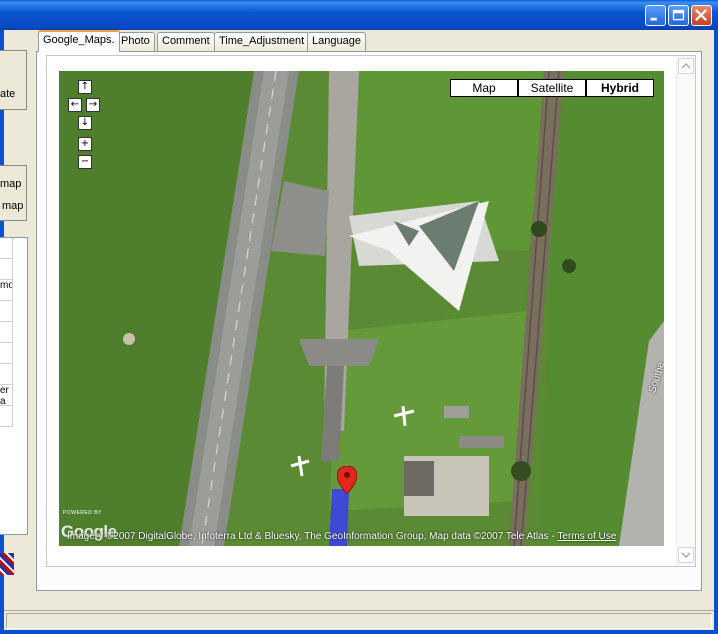 Image resolution: width=718 pixels, height=634 pixels. I want to click on map-type-map-button: Map, so click(484, 88).